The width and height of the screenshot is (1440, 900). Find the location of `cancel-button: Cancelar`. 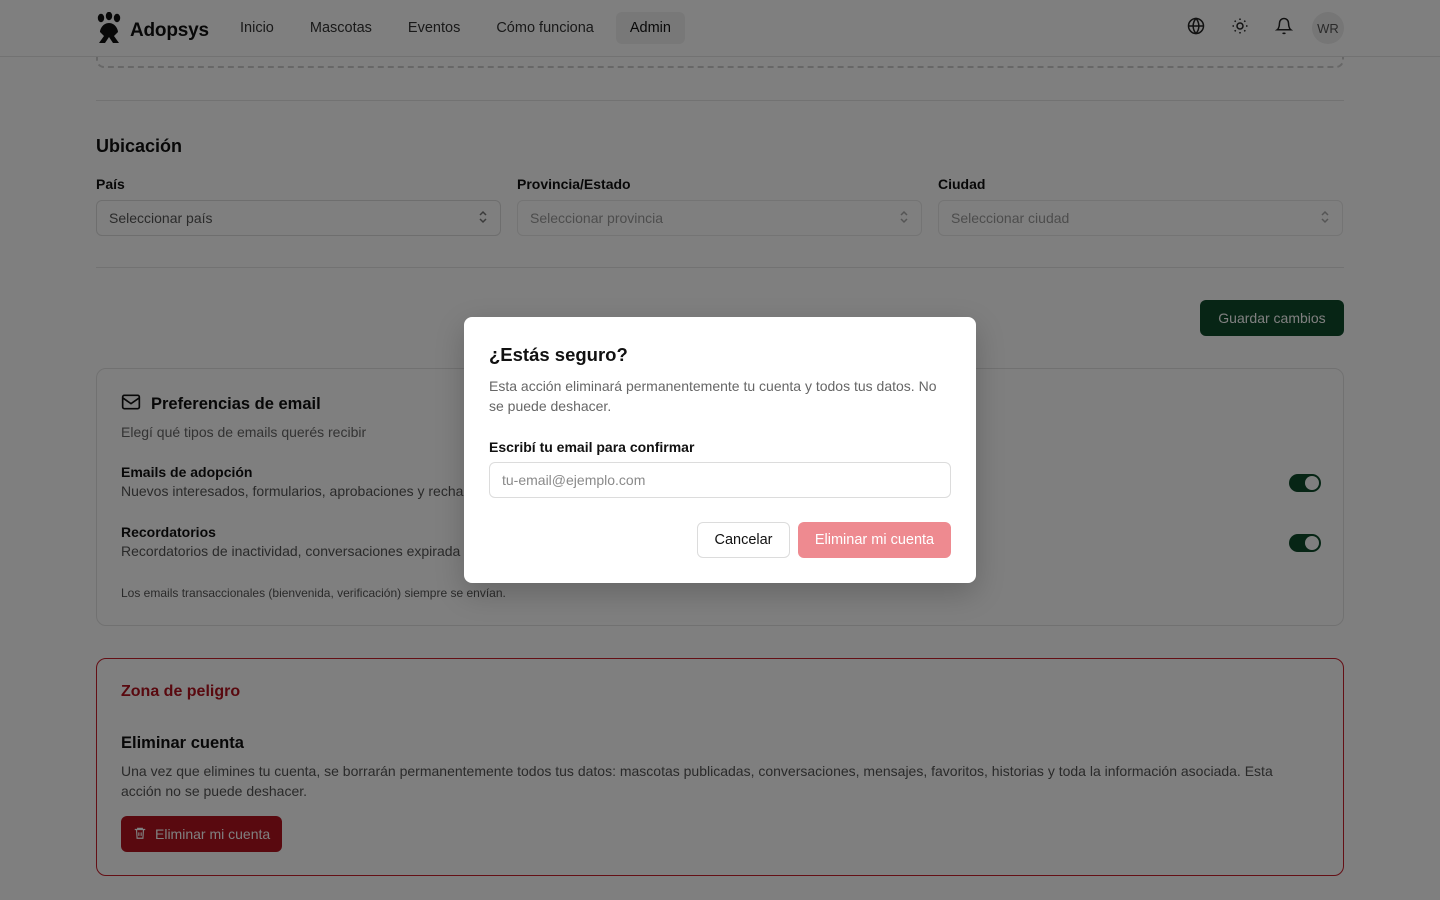

cancel-button: Cancelar is located at coordinates (743, 540).